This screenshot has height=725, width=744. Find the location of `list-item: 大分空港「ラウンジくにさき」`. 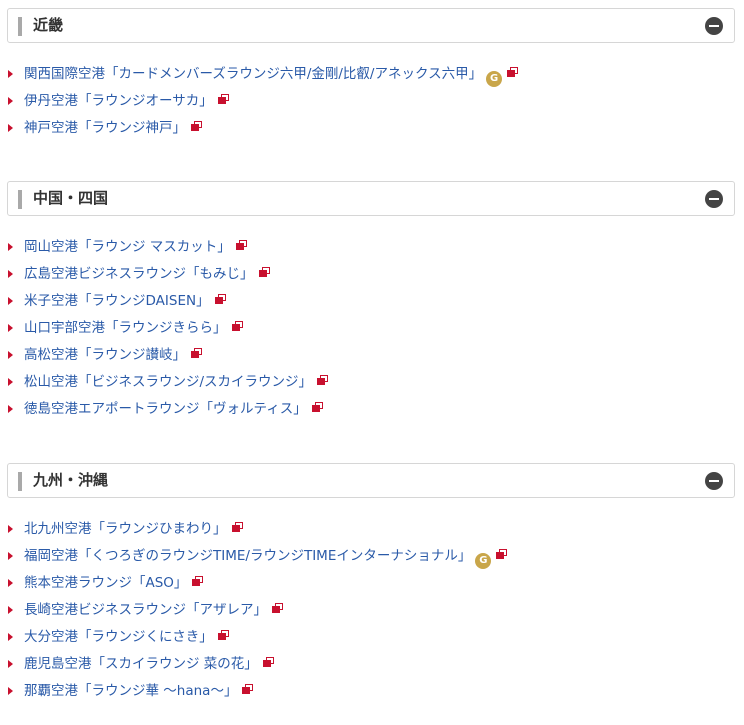

list-item: 大分空港「ラウンジくにさき」 is located at coordinates (372, 640).